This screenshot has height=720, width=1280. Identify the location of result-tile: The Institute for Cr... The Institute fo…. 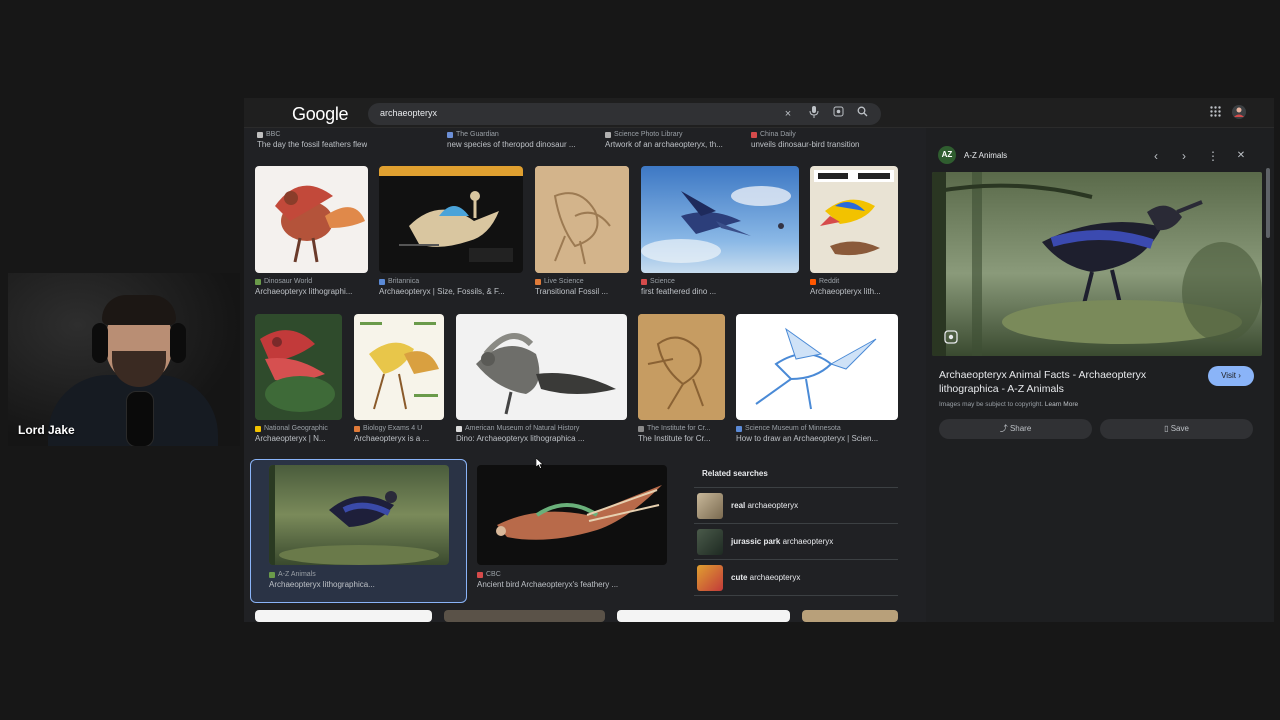
(681, 381).